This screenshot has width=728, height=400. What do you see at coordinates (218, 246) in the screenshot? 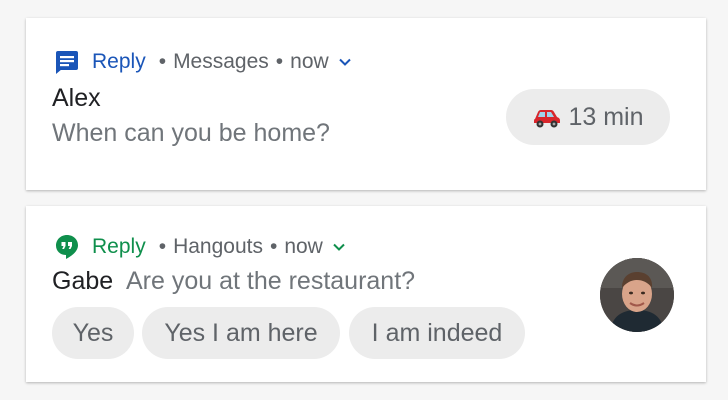
I see `app-meta-label: Hangouts` at bounding box center [218, 246].